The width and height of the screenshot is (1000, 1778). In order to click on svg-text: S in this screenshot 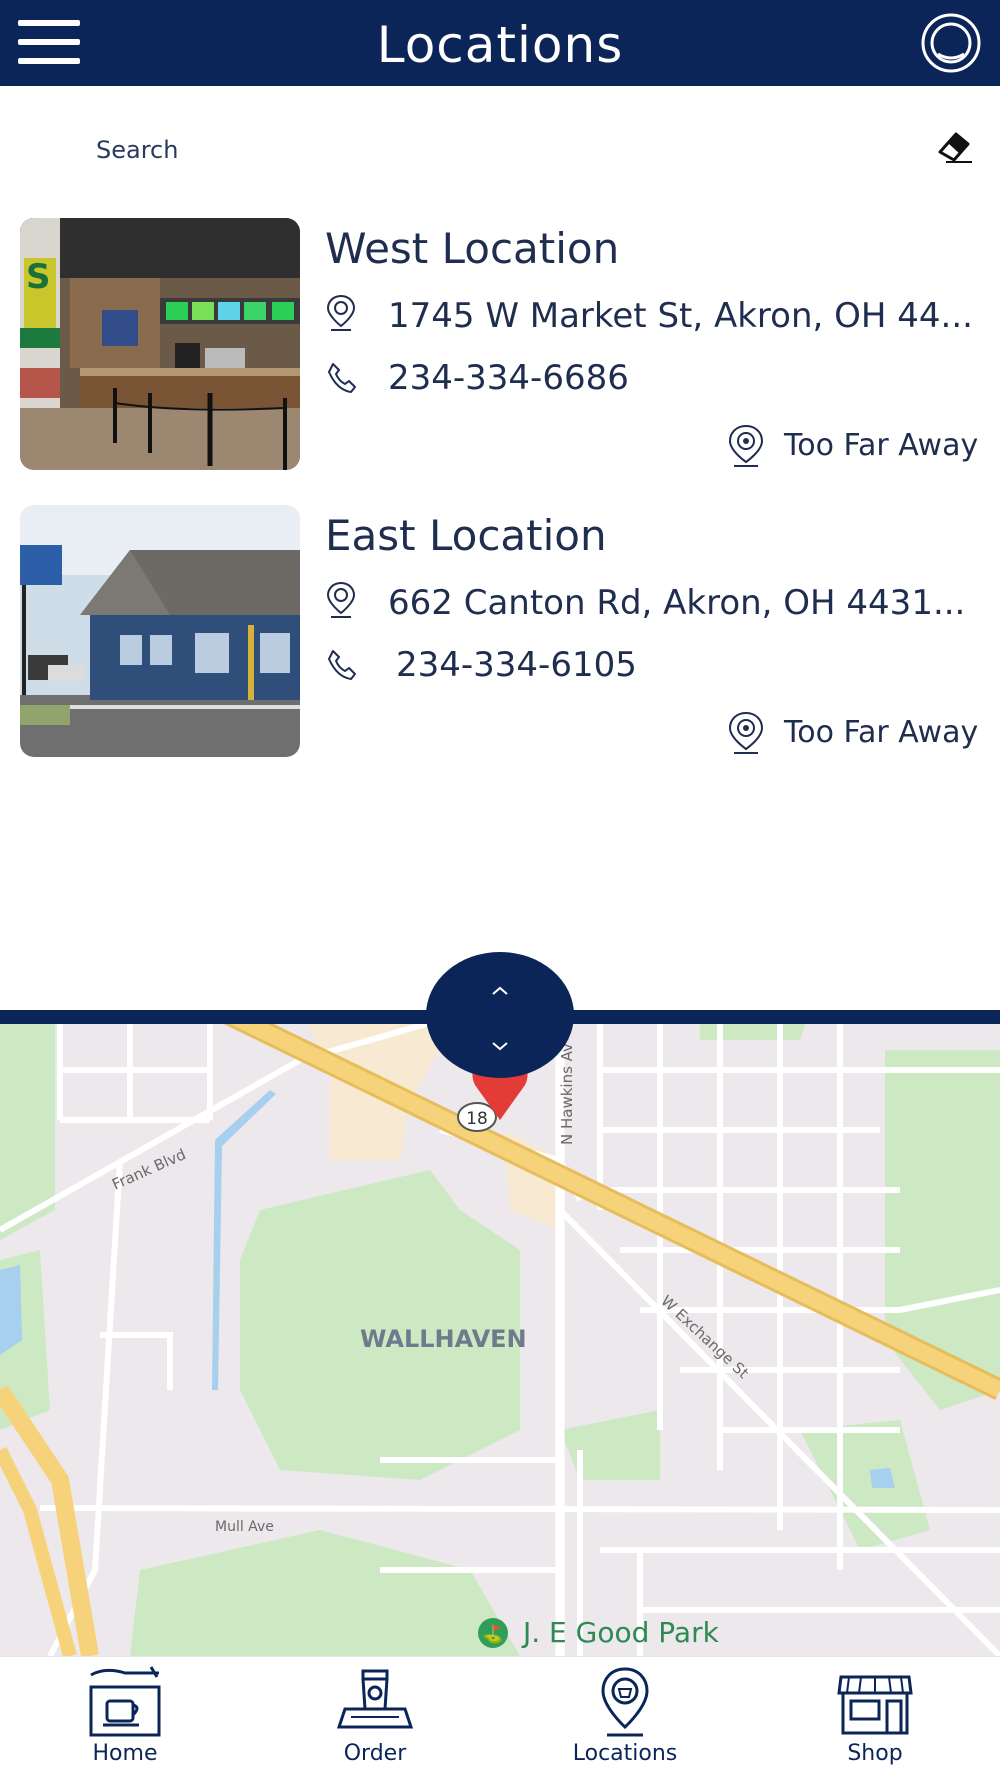, I will do `click(38, 277)`.